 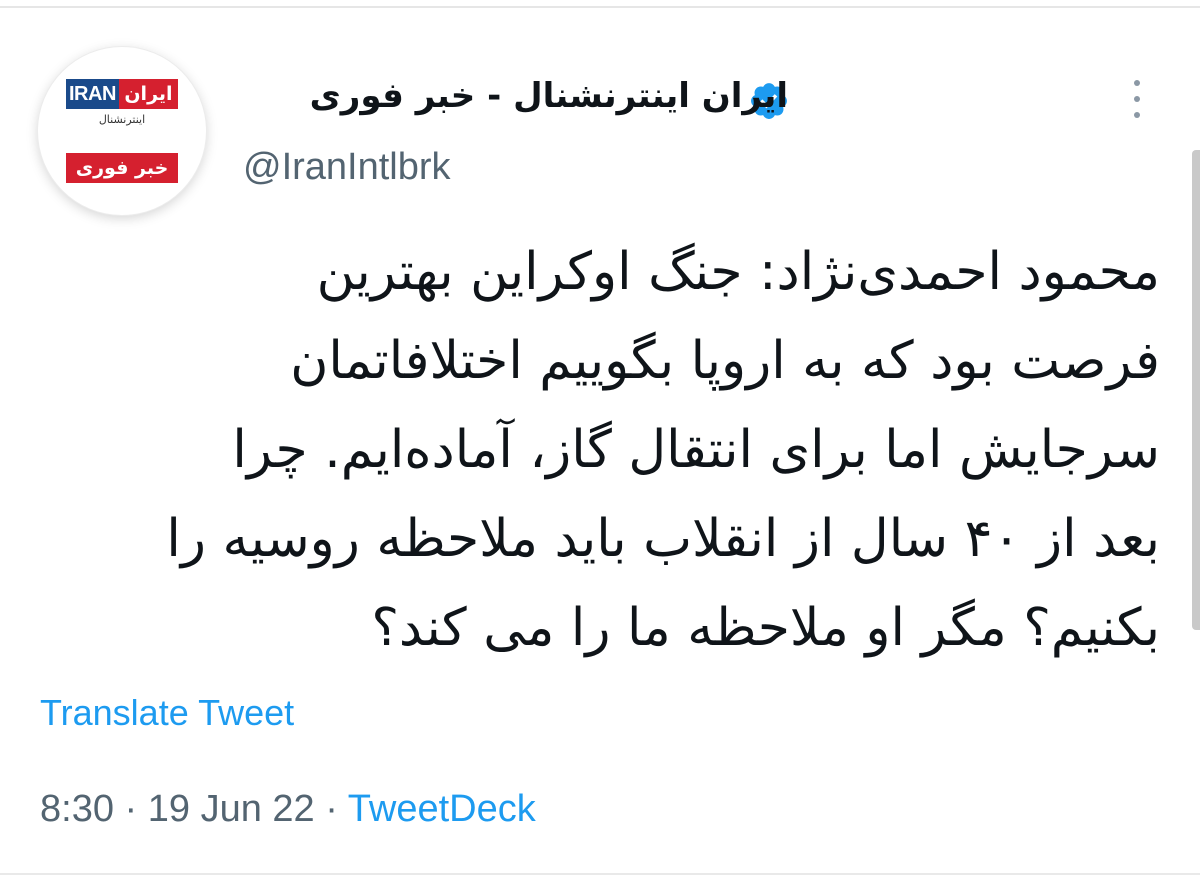 What do you see at coordinates (600, 874) in the screenshot?
I see `bottom-divider` at bounding box center [600, 874].